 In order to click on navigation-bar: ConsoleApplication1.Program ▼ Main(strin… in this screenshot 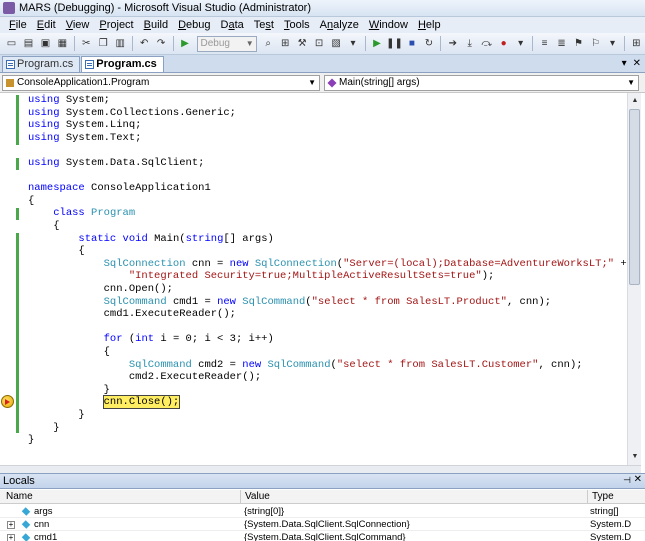, I will do `click(322, 83)`.